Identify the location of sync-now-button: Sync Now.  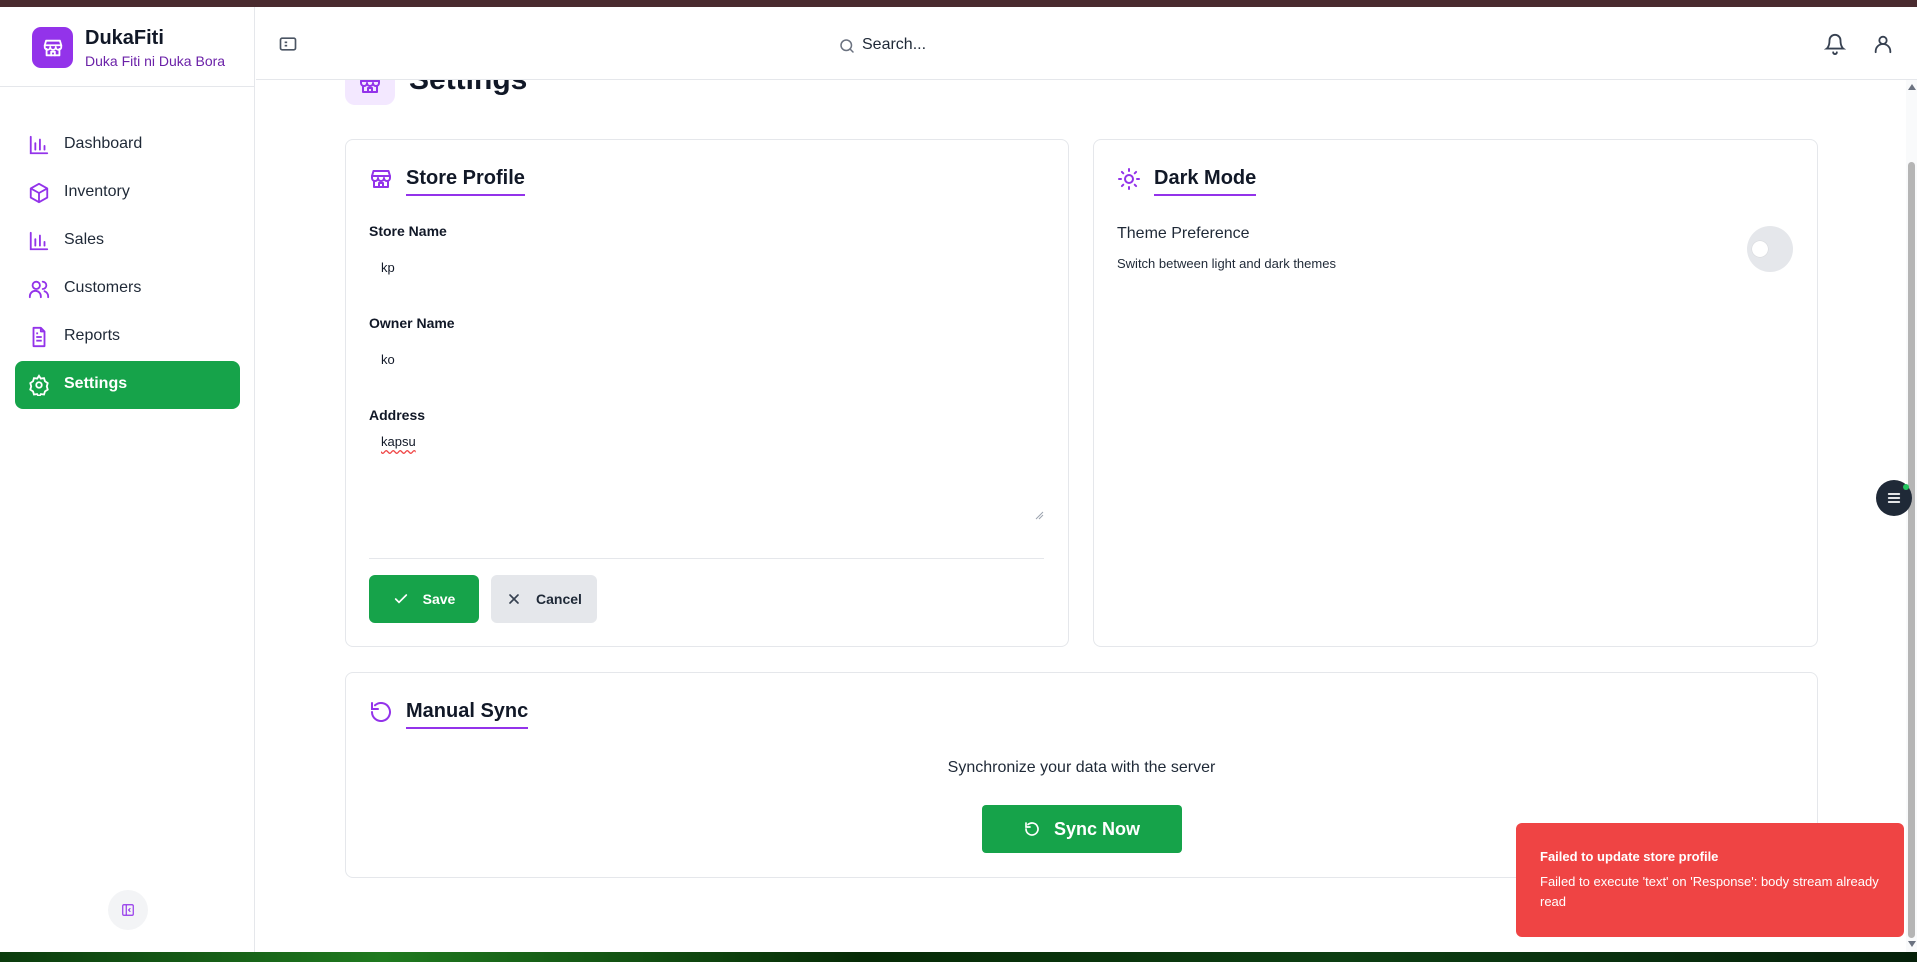
(1082, 829).